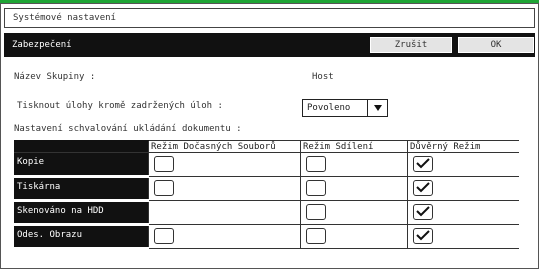  Describe the element at coordinates (377, 108) in the screenshot. I see `triangle-down-icon` at that location.